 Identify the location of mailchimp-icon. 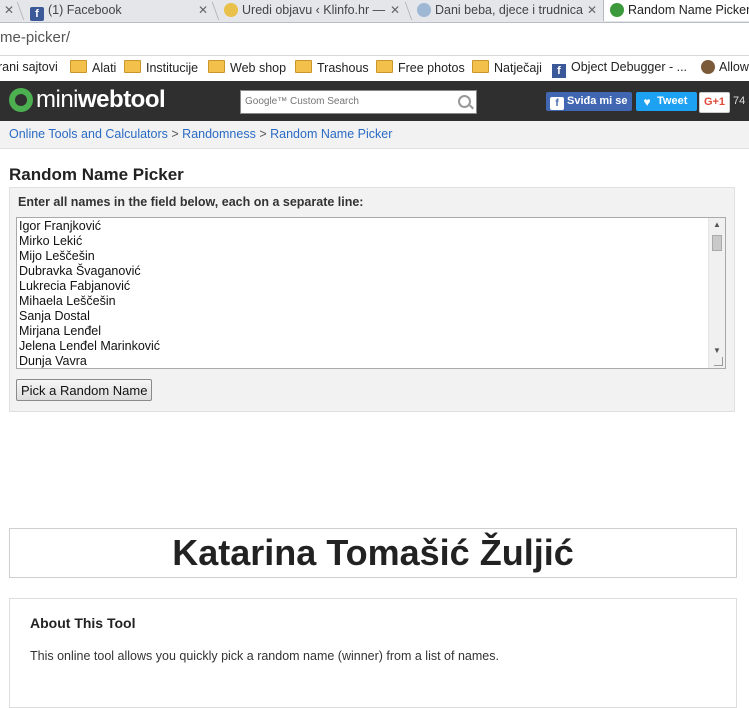
(708, 67).